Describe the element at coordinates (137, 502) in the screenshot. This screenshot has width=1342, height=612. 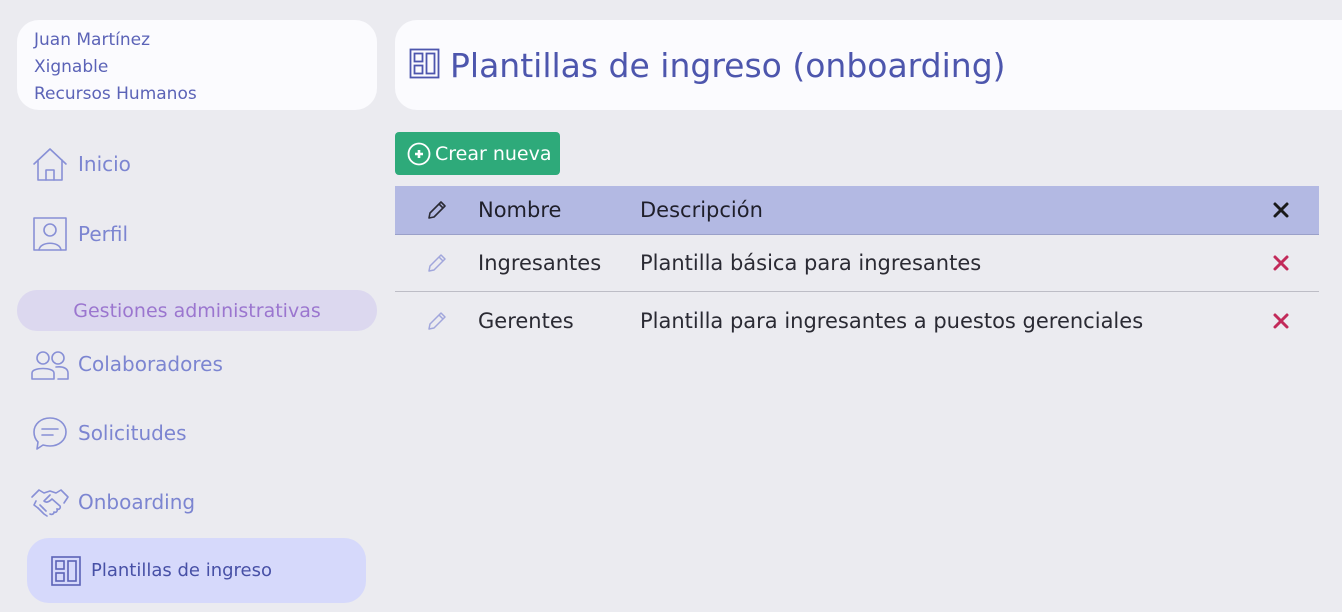
I see `sidebar-item-label: Onboarding` at that location.